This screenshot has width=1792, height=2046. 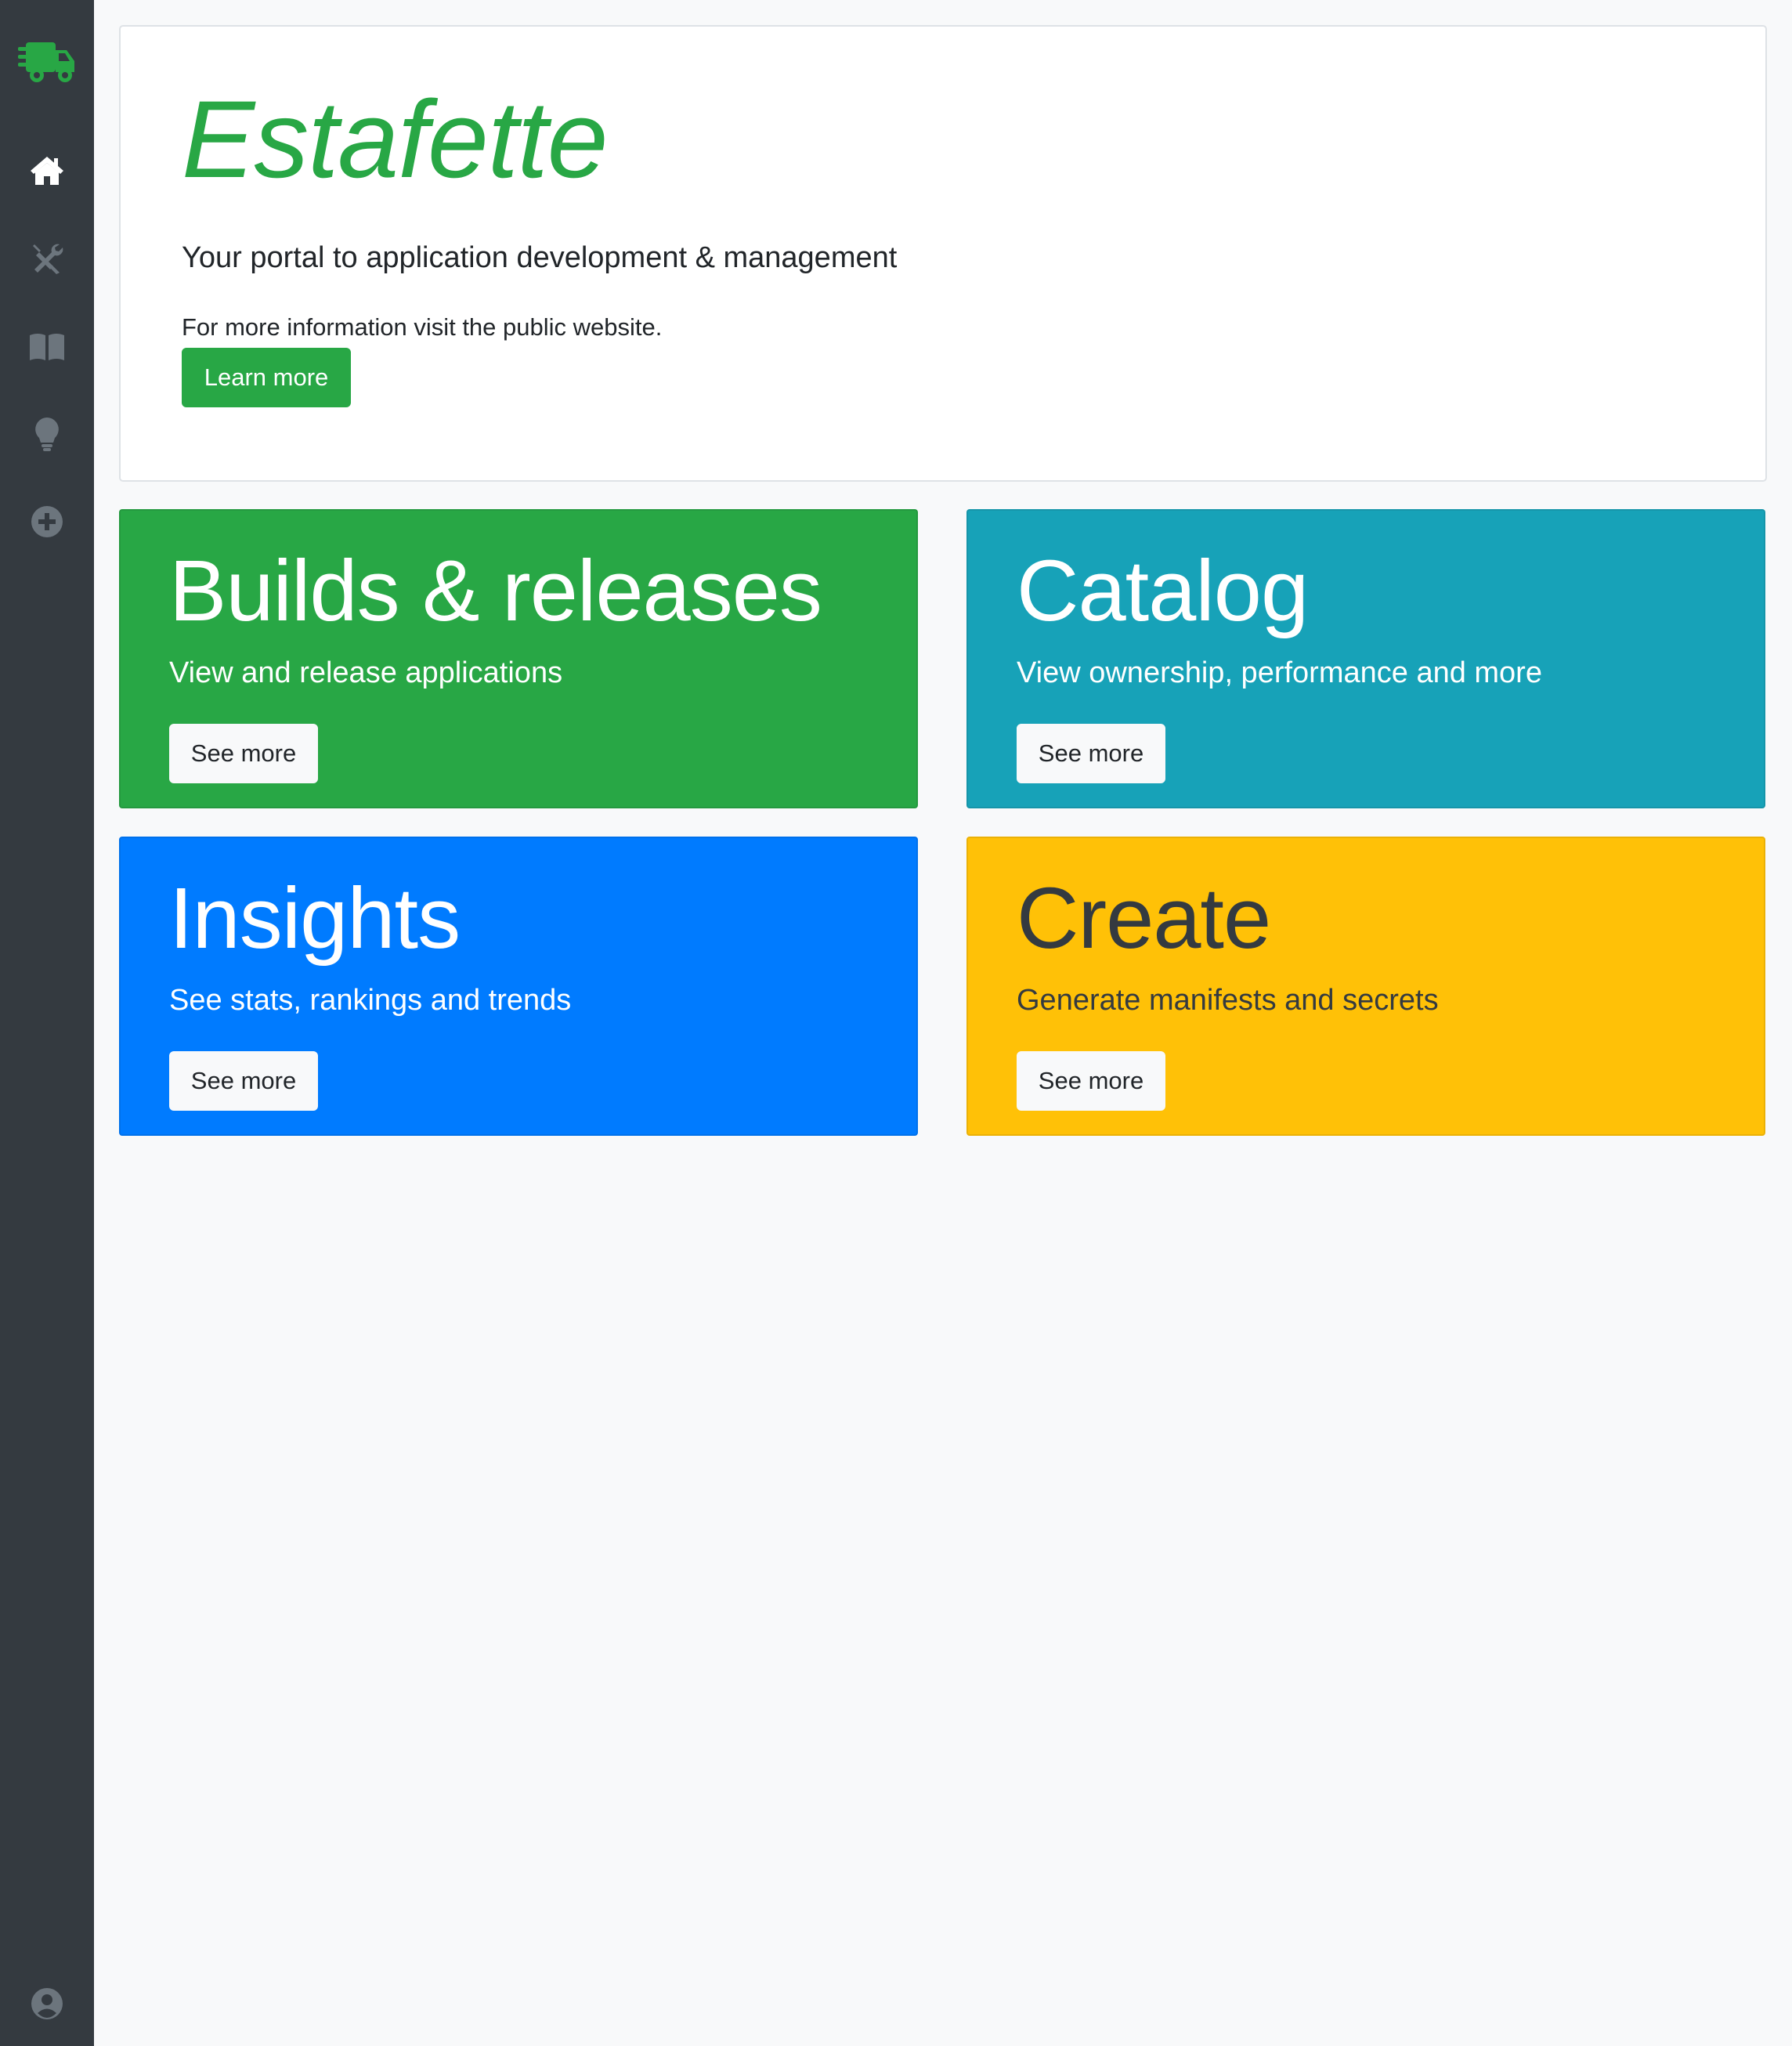 What do you see at coordinates (366, 672) in the screenshot?
I see `card-subtitle: View and release applications` at bounding box center [366, 672].